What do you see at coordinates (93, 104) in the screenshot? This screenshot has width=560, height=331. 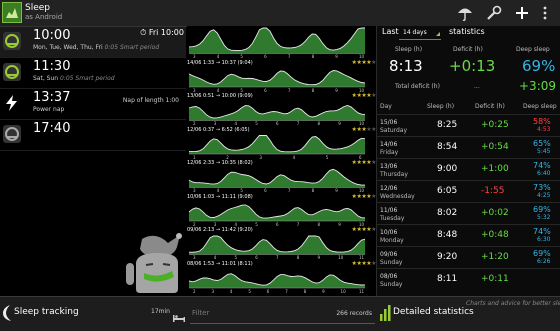 I see `alarm-item: 13:37 Power nap Nap of length 1:00` at bounding box center [93, 104].